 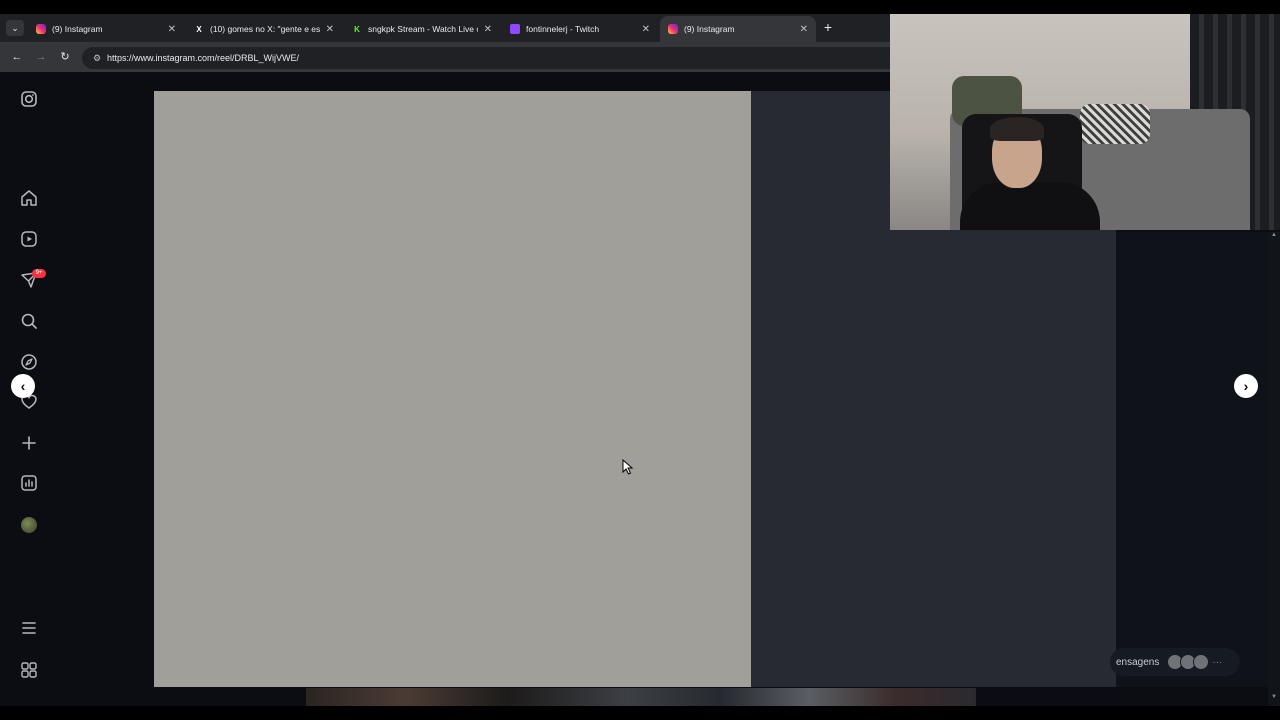 What do you see at coordinates (1246, 386) in the screenshot?
I see `next-reel-button: ›` at bounding box center [1246, 386].